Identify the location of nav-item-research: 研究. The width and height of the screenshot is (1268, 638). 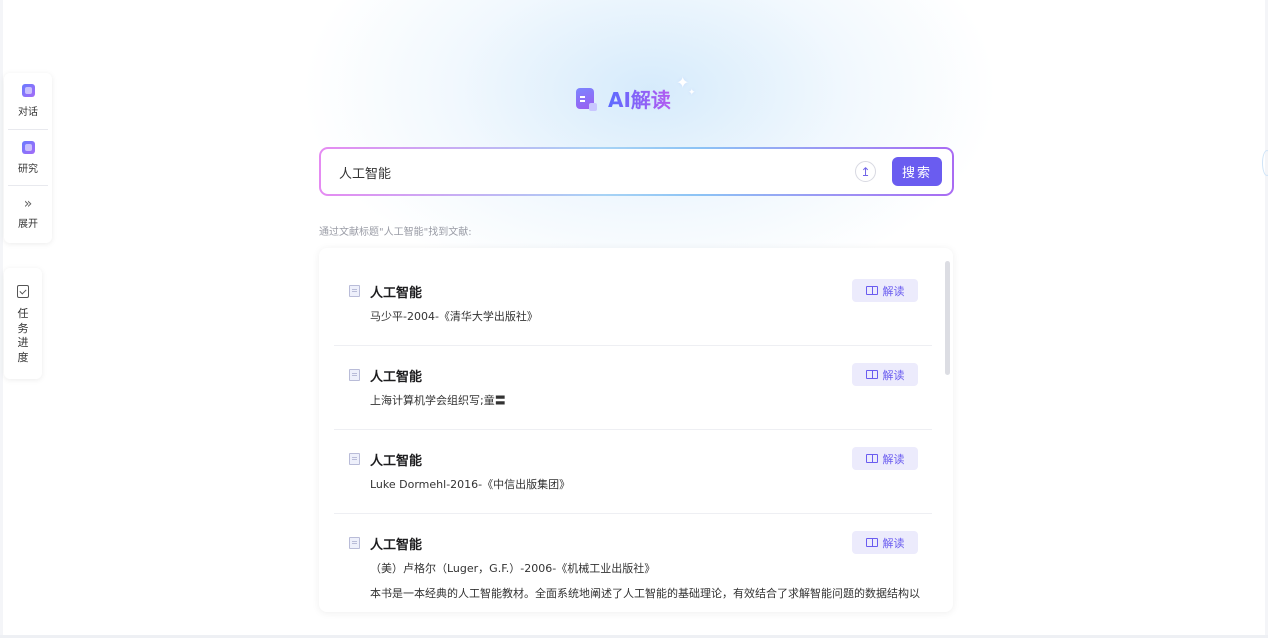
(28, 157).